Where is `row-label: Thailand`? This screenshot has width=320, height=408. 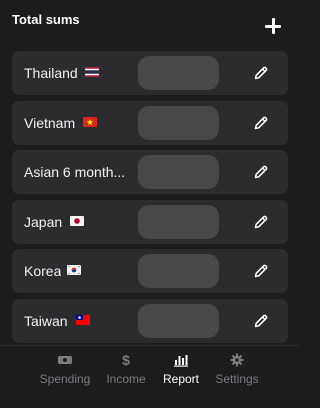 row-label: Thailand is located at coordinates (51, 73).